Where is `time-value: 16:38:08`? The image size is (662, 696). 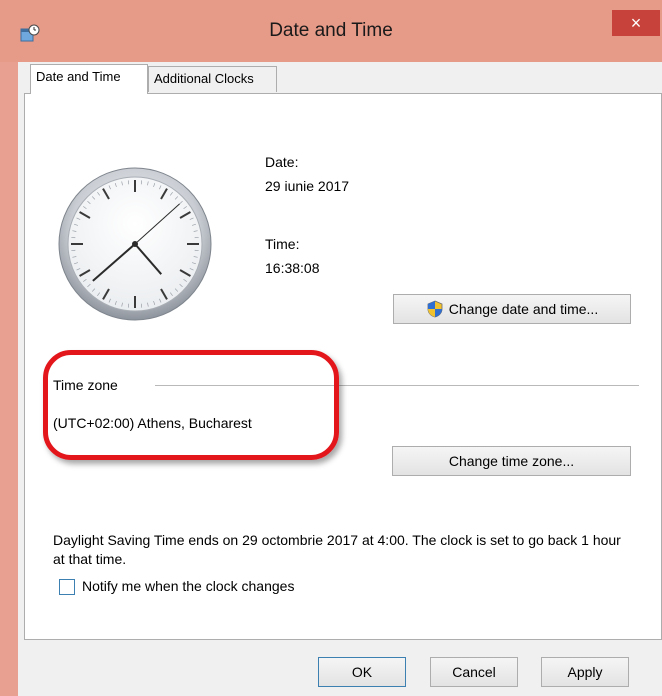
time-value: 16:38:08 is located at coordinates (292, 268).